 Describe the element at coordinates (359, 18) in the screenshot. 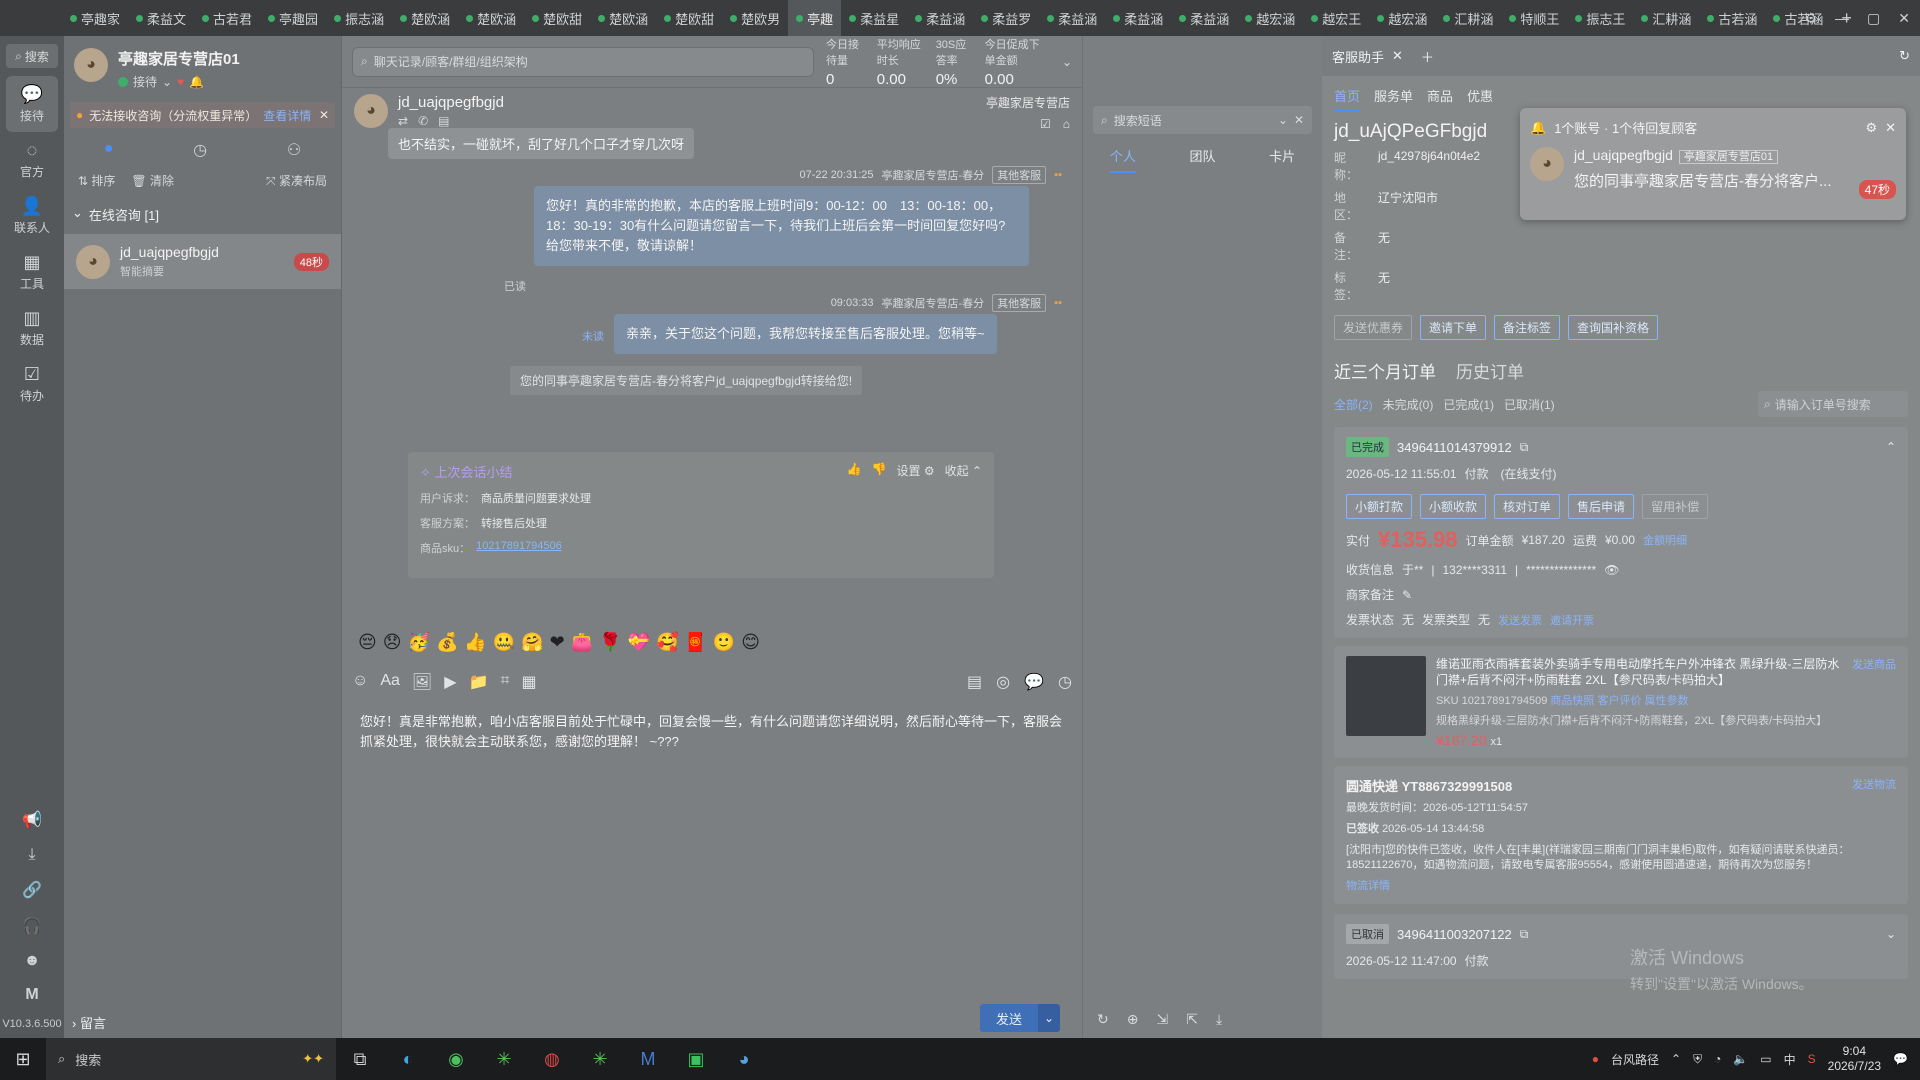

I see `tab-shop: 振志涵` at that location.